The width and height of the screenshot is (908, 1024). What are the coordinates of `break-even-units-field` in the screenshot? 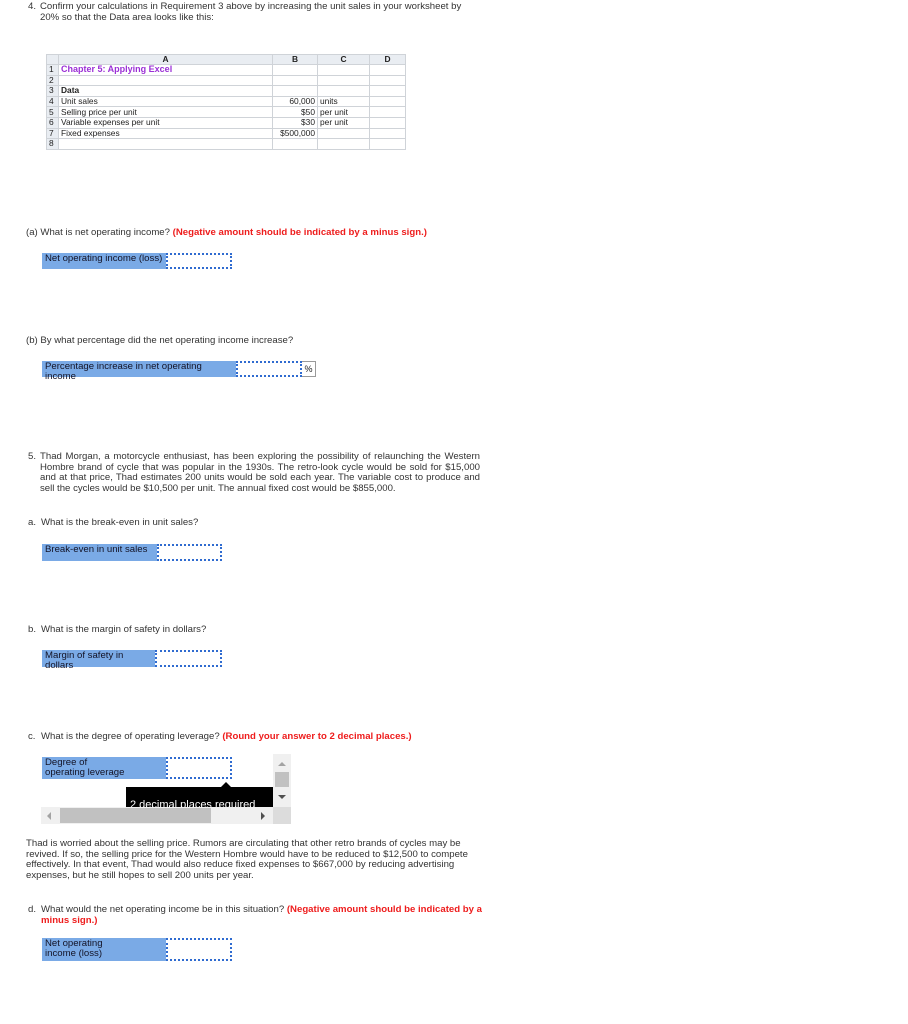 It's located at (189, 552).